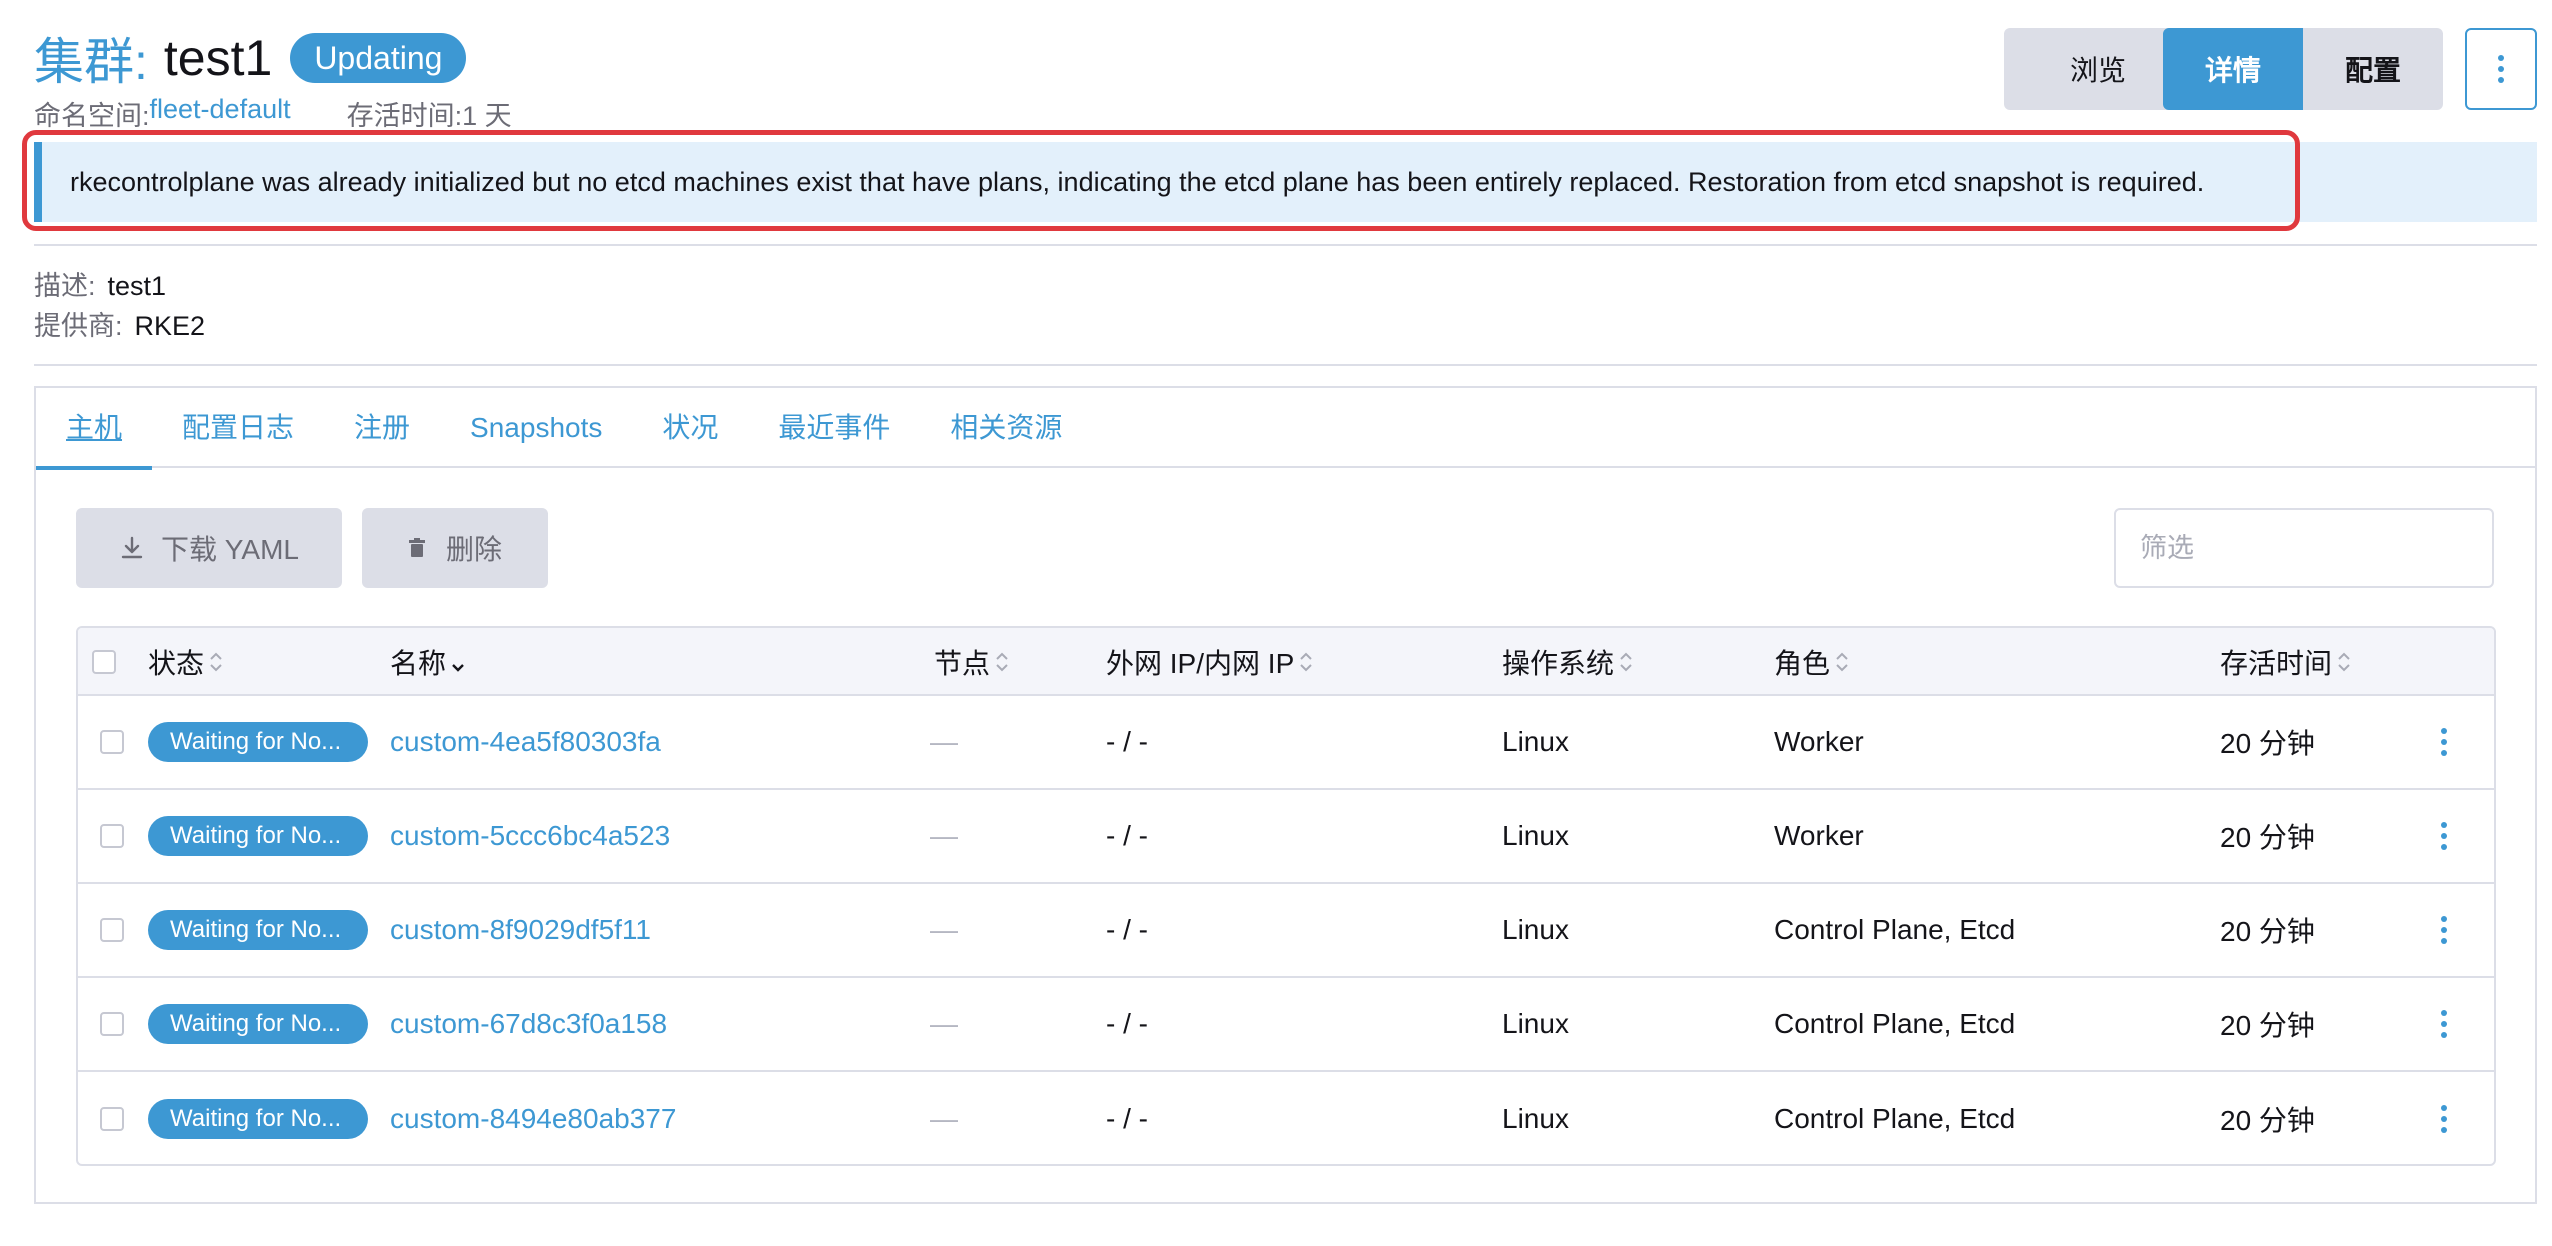 The image size is (2552, 1246). What do you see at coordinates (137, 286) in the screenshot?
I see `description-value: test1` at bounding box center [137, 286].